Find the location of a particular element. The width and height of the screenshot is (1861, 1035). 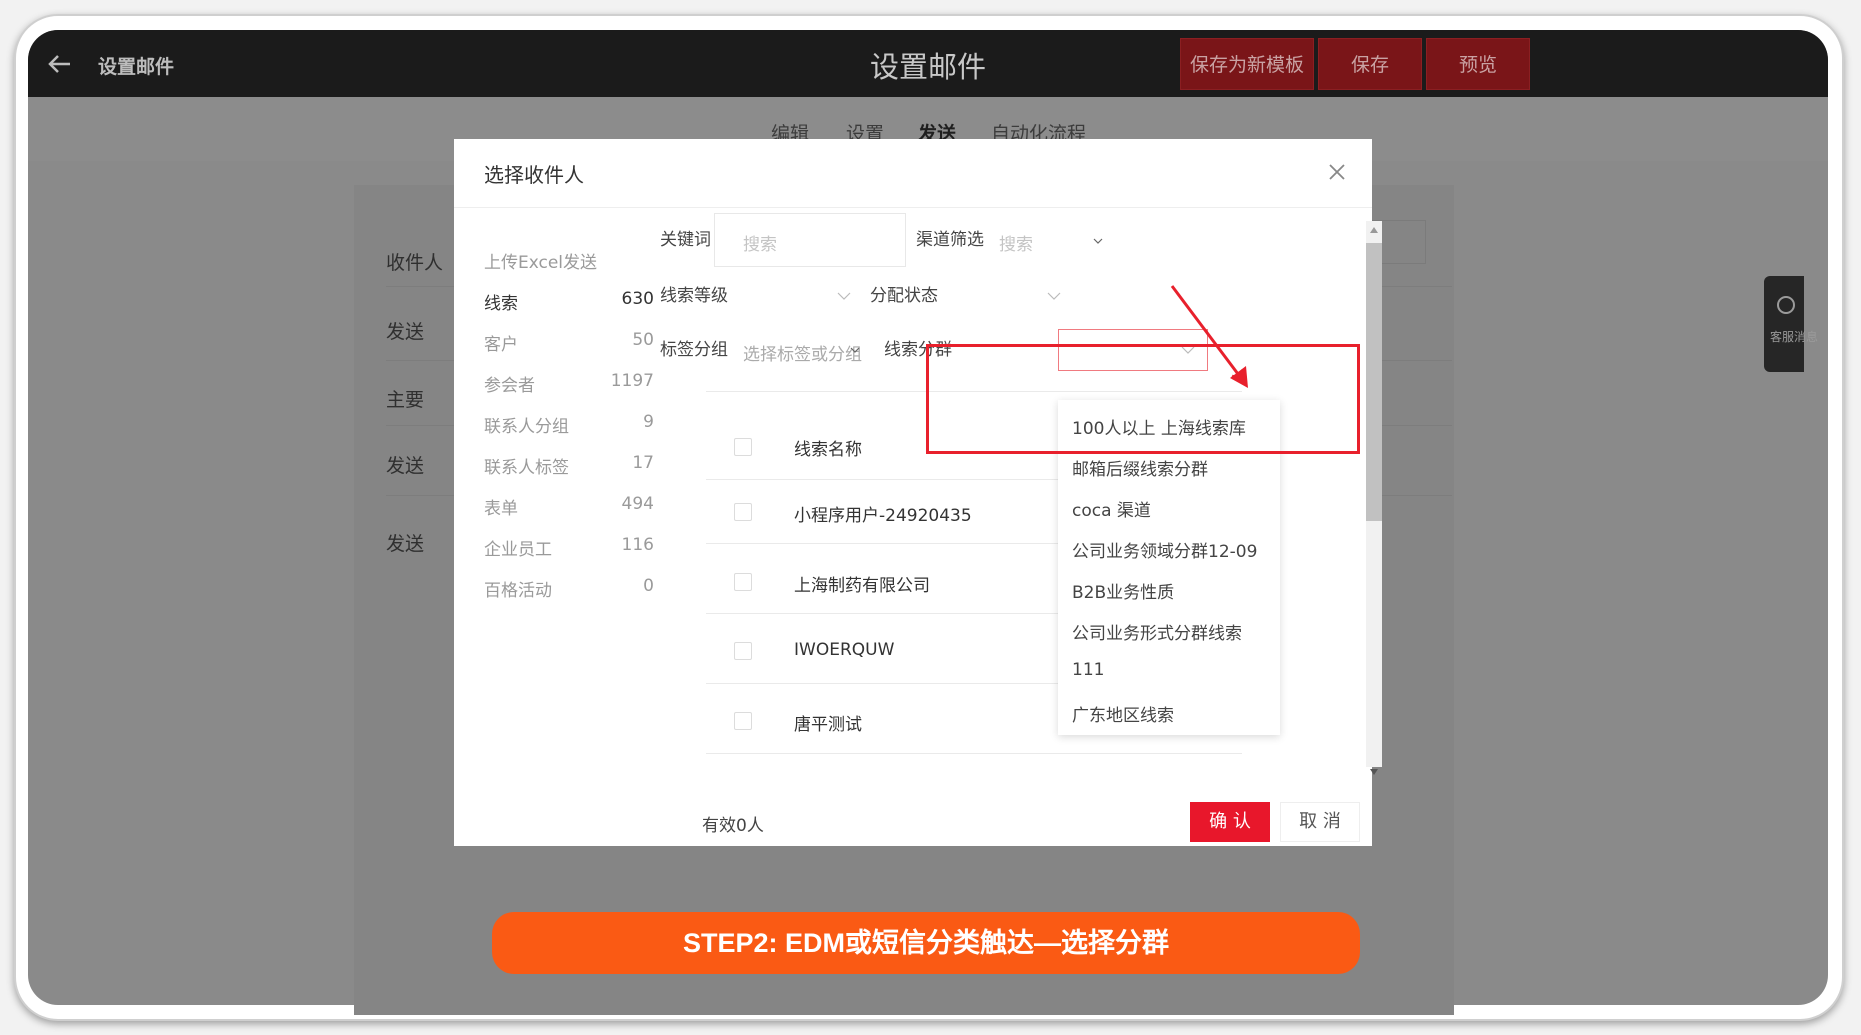

sidebar-item-upload-excel: 上传Excel发送 is located at coordinates (569, 260).